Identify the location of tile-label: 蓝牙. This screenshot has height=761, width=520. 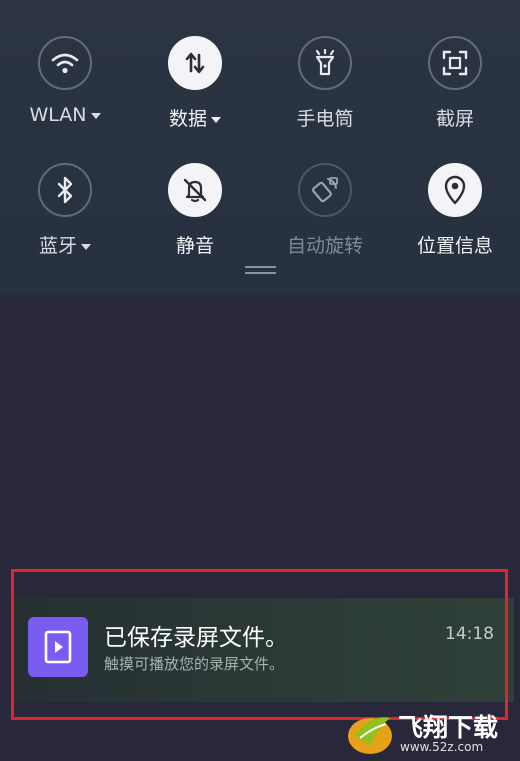
(57, 246).